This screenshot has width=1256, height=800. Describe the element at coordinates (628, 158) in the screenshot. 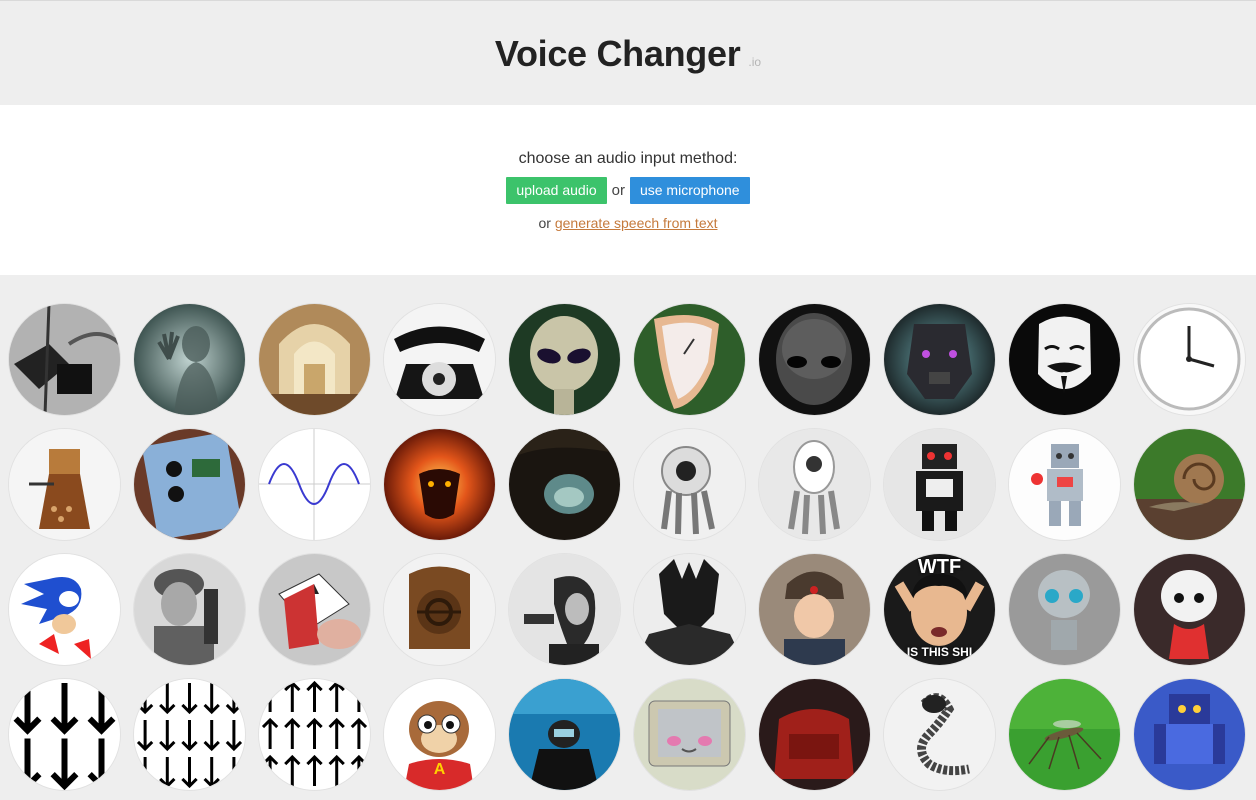

I see `input-method-prompt: choose an audio input method:` at that location.